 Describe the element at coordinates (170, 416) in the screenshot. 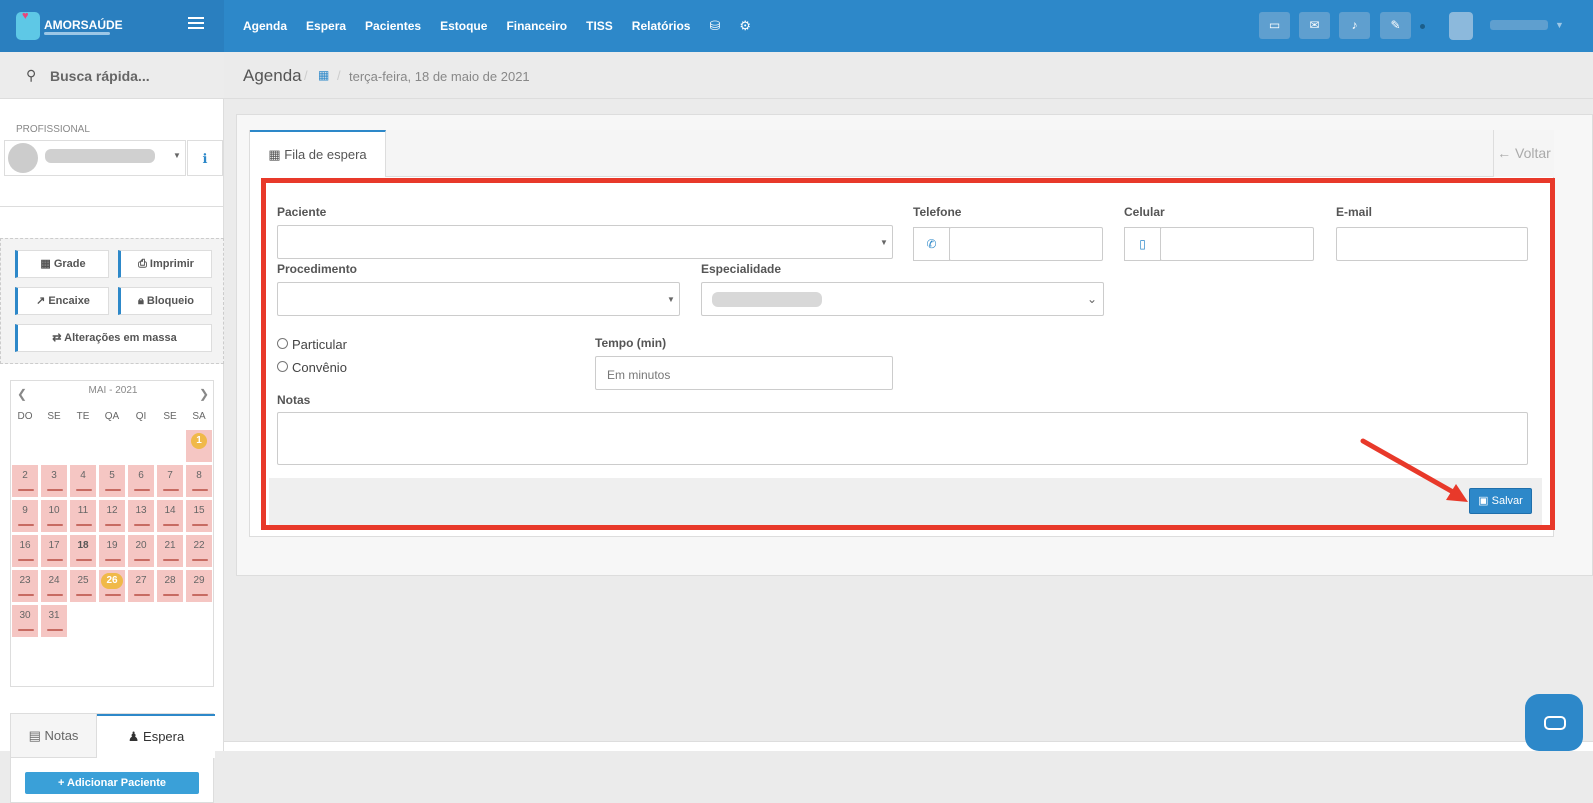

I see `calendar-weekday: SE` at that location.